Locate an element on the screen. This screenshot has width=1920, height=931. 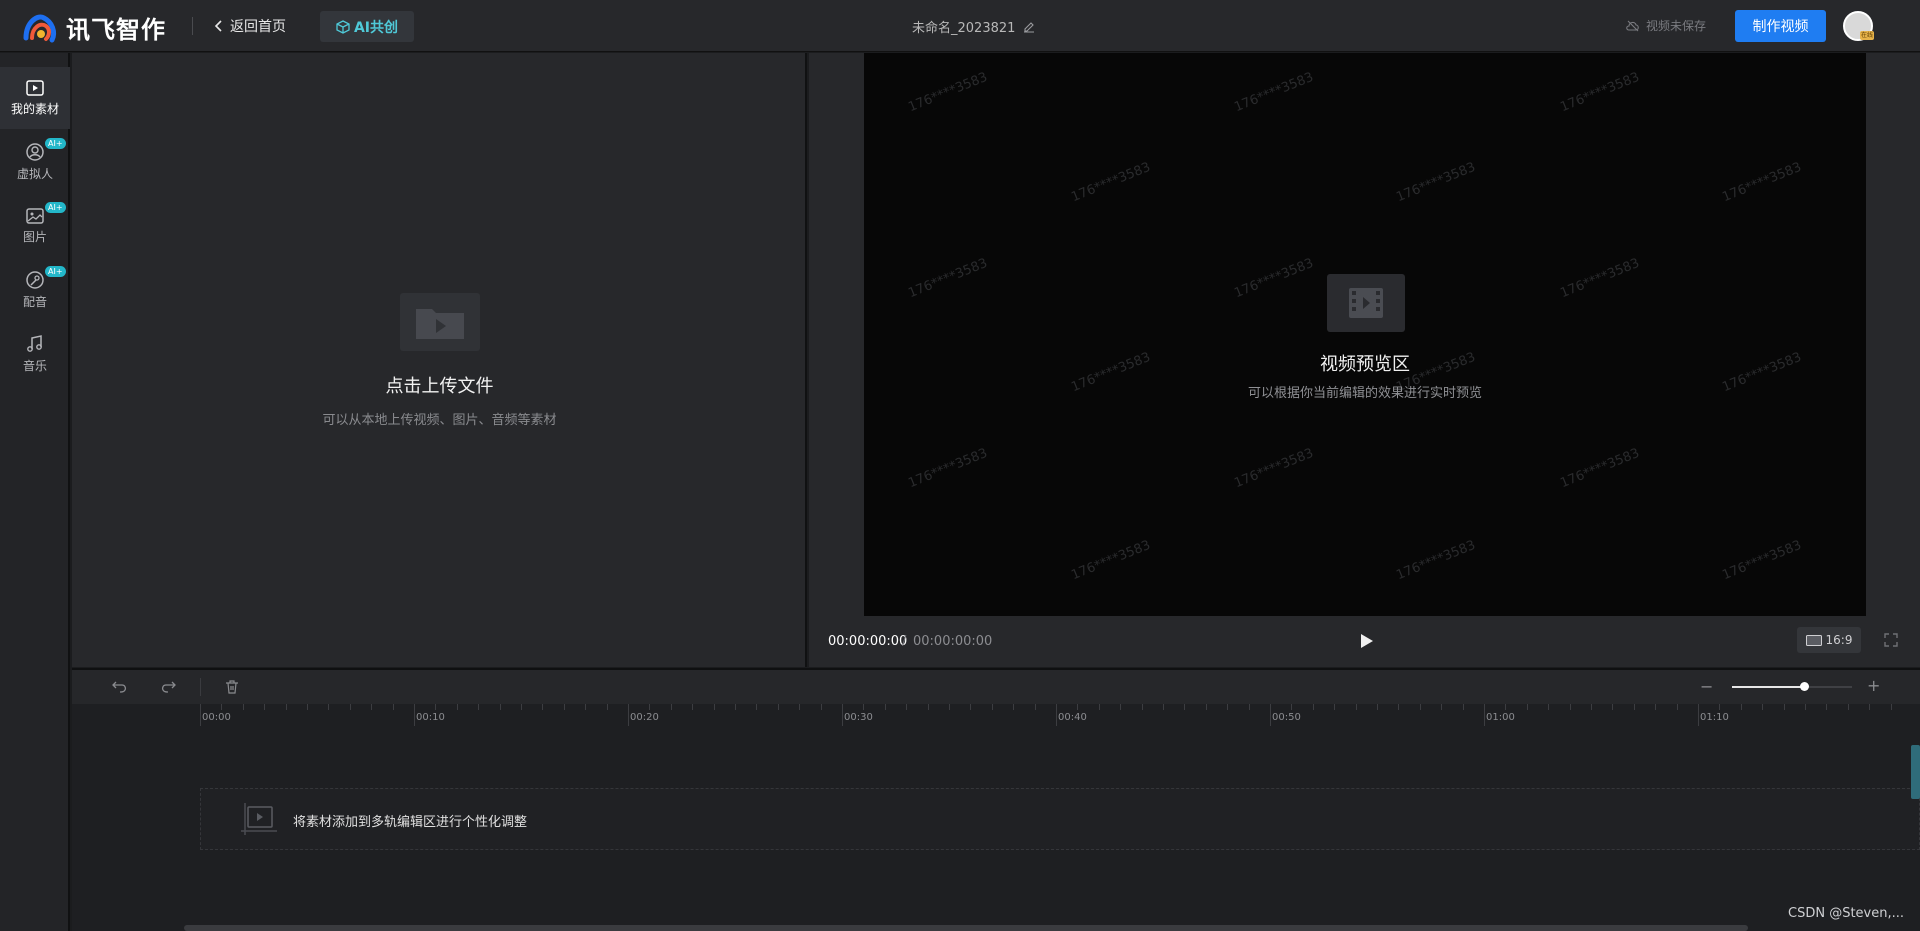
undo-icon is located at coordinates (120, 687).